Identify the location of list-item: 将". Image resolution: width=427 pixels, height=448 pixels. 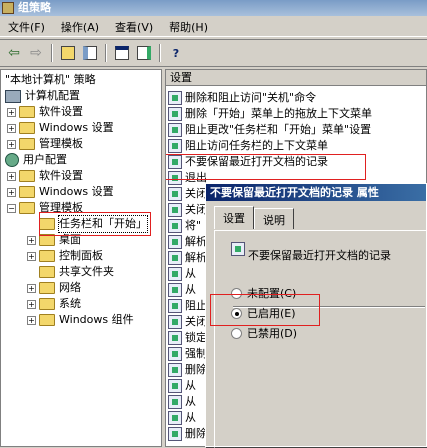
(184, 226).